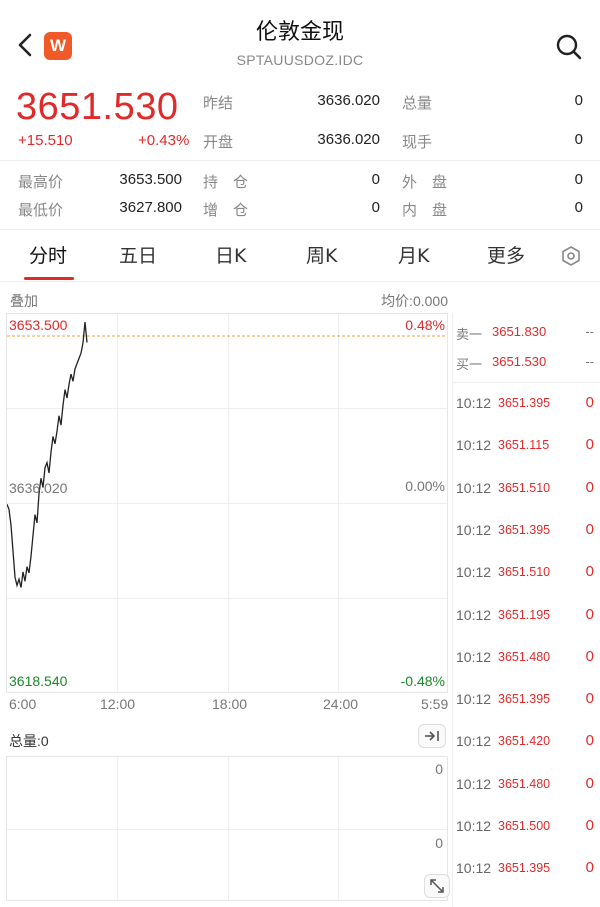  What do you see at coordinates (452, 610) in the screenshot?
I see `side-divider` at bounding box center [452, 610].